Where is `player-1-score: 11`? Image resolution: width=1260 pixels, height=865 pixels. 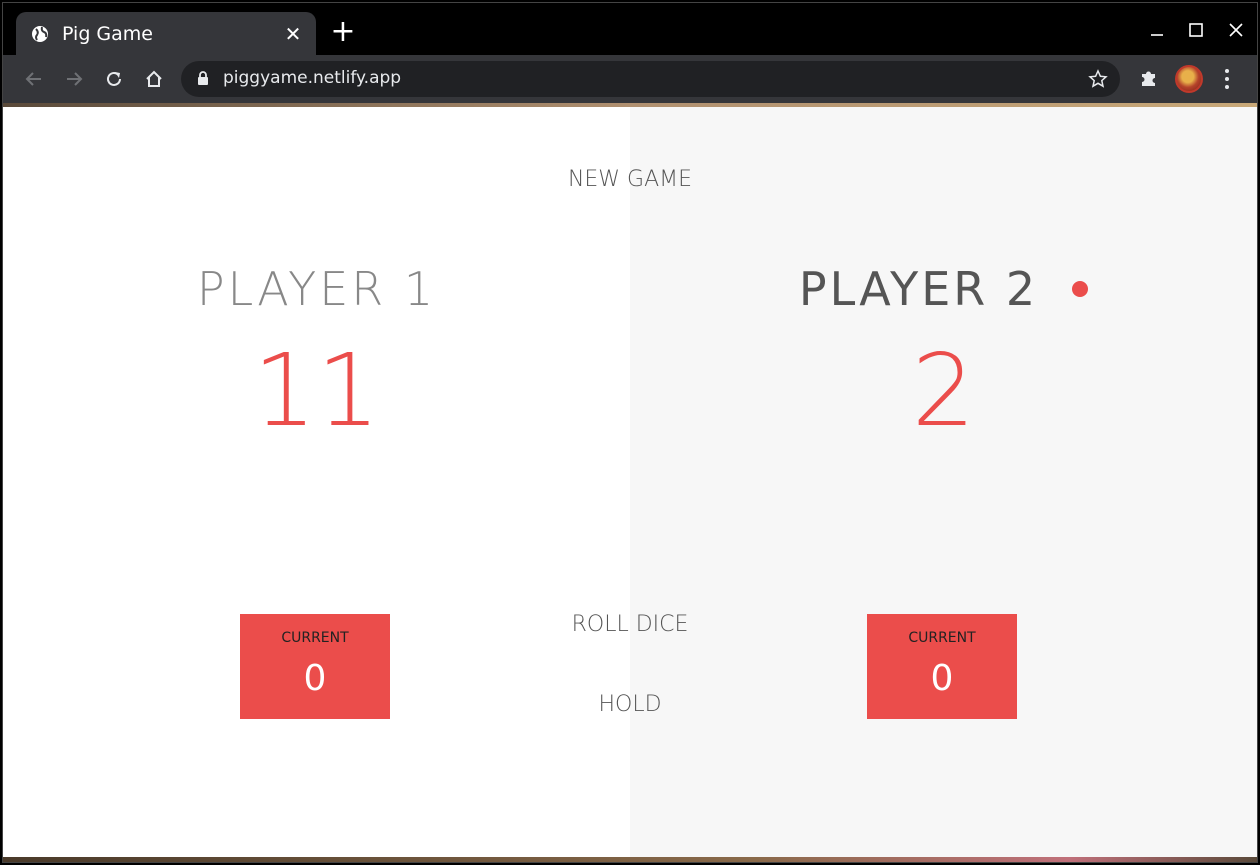 player-1-score: 11 is located at coordinates (316, 390).